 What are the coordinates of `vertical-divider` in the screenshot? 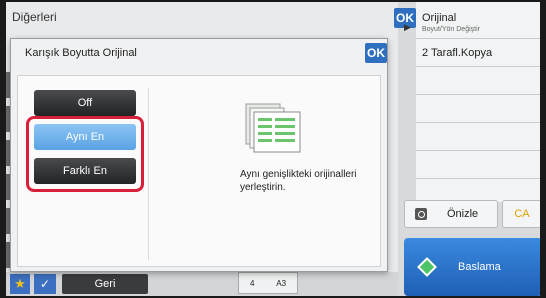 It's located at (148, 174).